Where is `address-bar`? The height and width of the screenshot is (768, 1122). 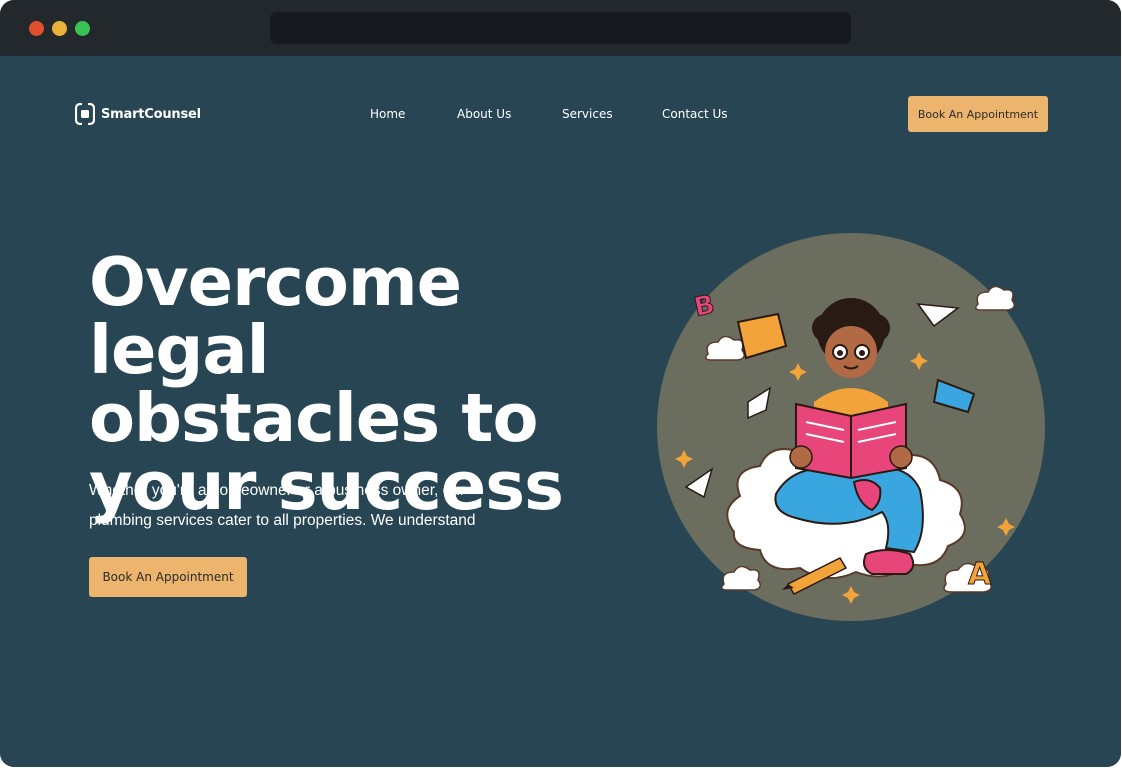 address-bar is located at coordinates (560, 28).